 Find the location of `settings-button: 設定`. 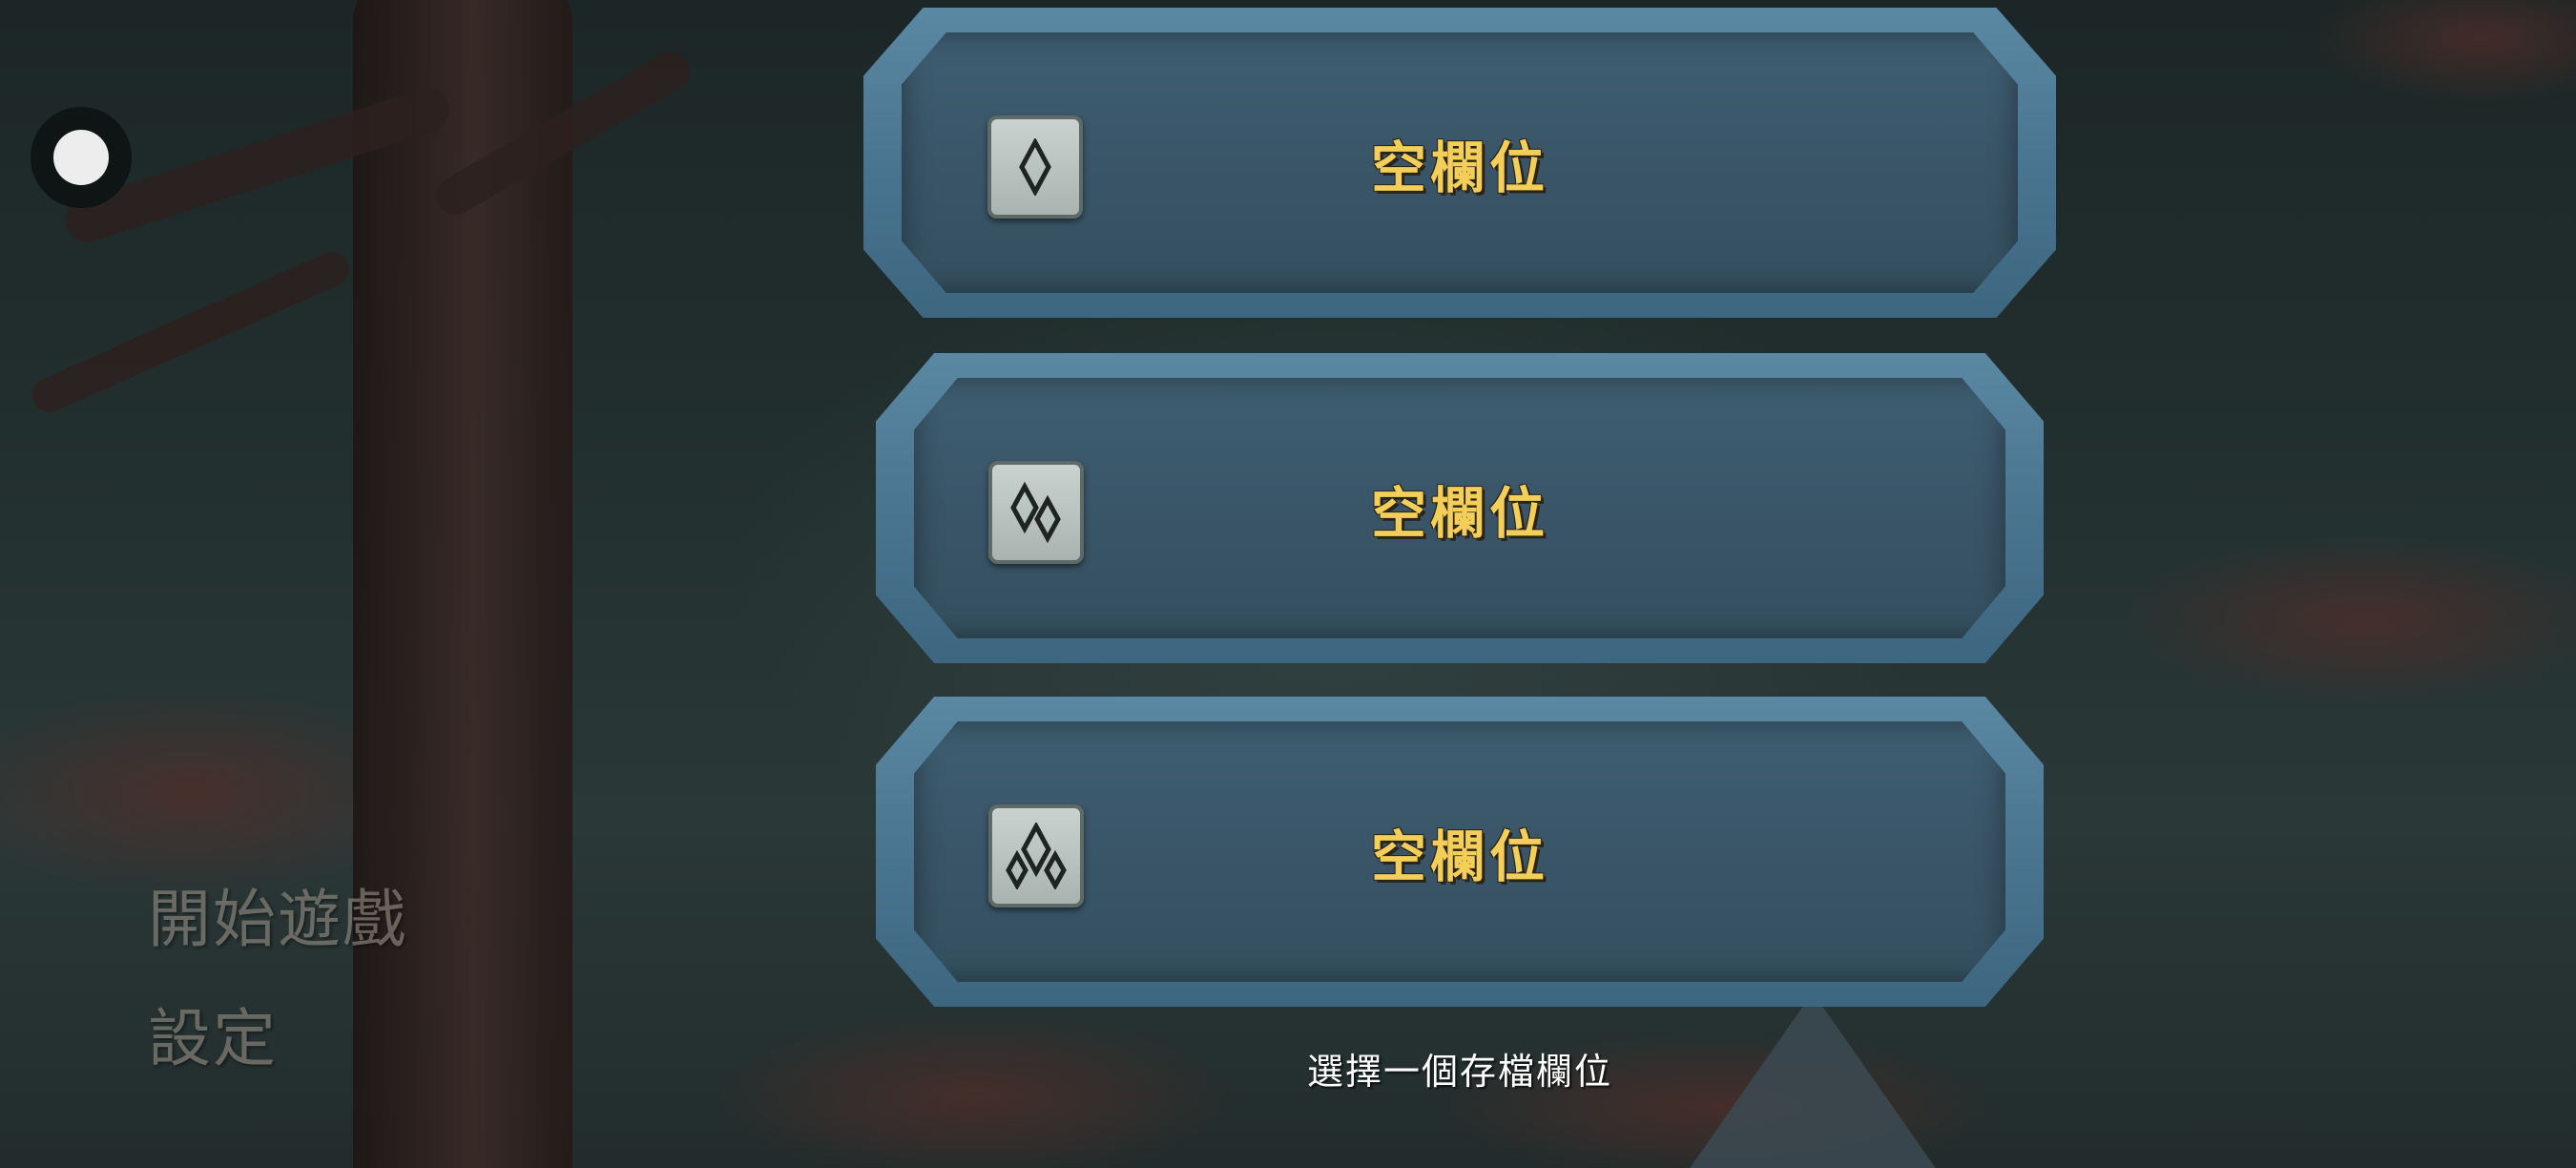

settings-button: 設定 is located at coordinates (213, 1033).